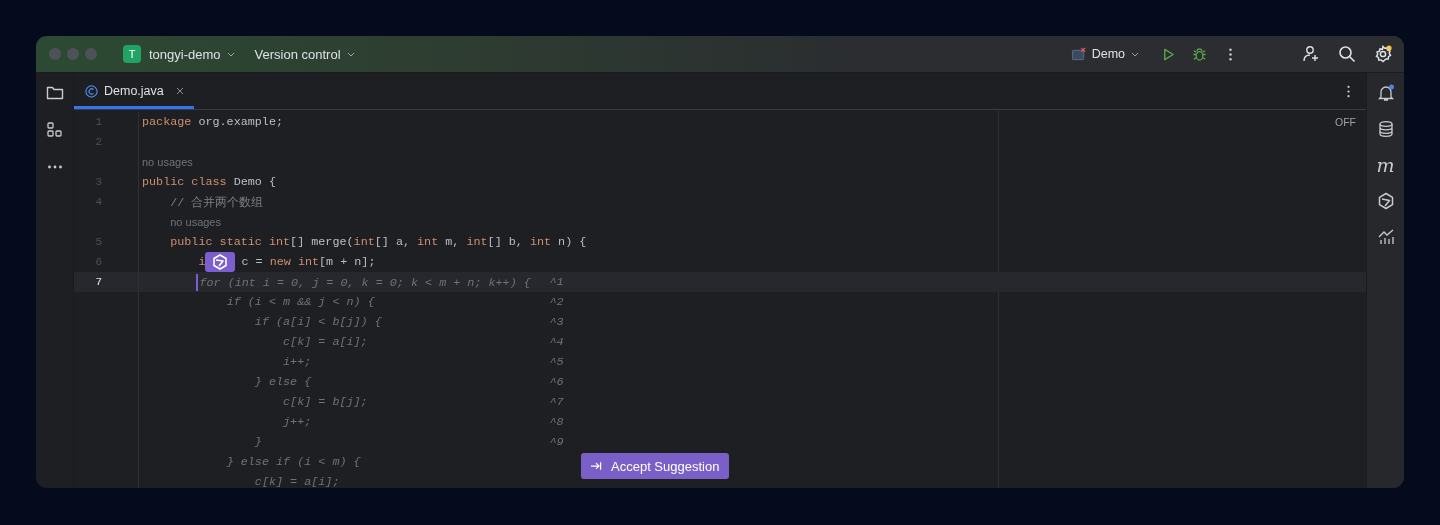 This screenshot has width=1440, height=525. Describe the element at coordinates (258, 442) in the screenshot. I see `suggestion-text: }` at that location.